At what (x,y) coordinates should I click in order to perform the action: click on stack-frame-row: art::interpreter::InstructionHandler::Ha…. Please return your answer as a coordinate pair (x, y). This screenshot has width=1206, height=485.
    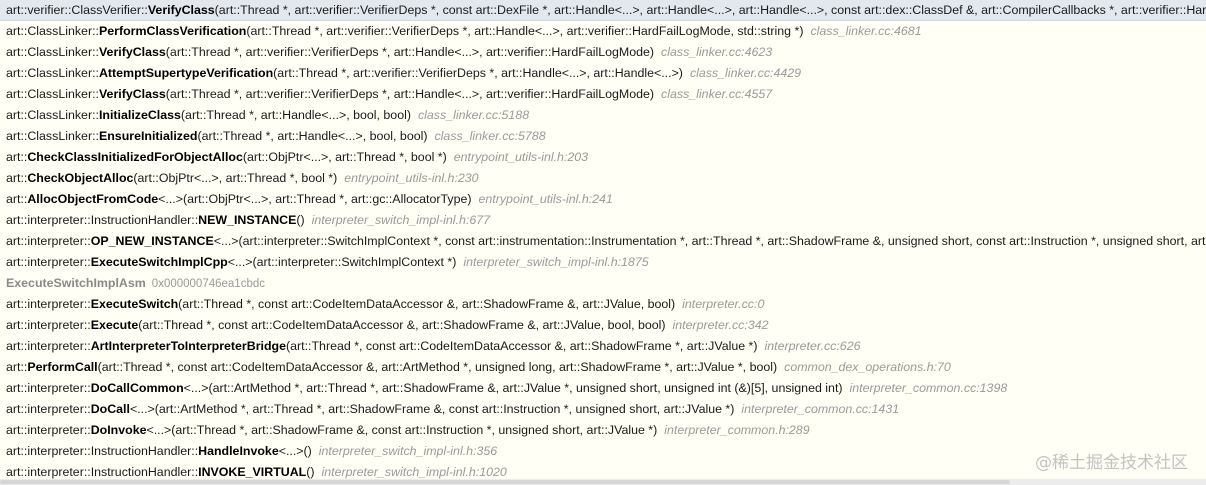
    Looking at the image, I should click on (603, 451).